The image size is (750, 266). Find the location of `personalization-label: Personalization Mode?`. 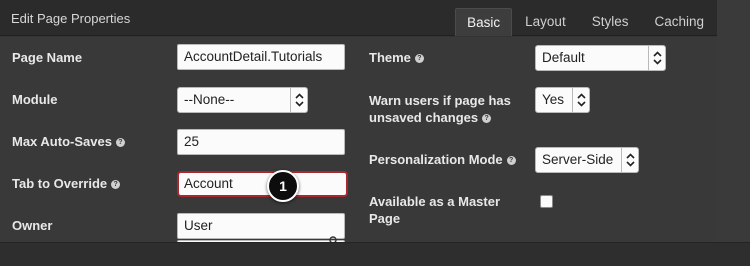

personalization-label: Personalization Mode? is located at coordinates (442, 159).